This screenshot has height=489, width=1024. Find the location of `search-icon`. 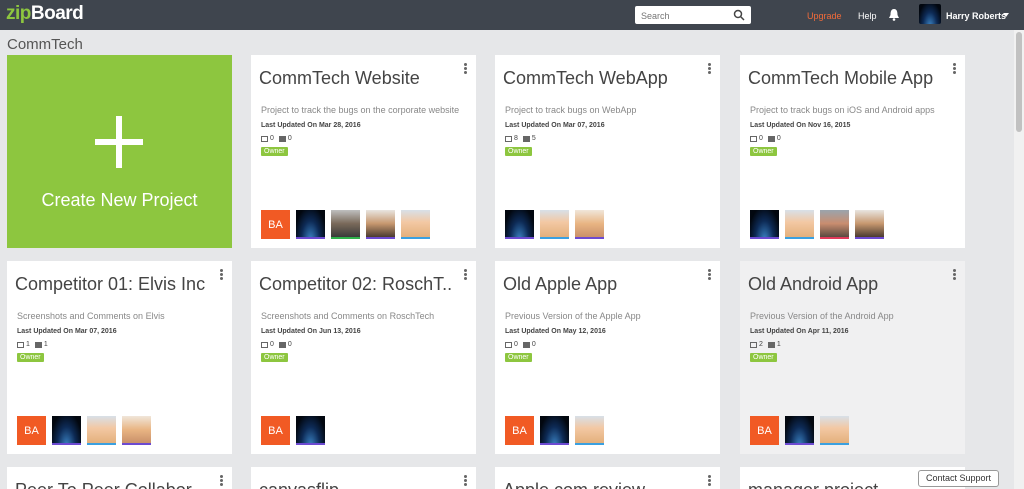

search-icon is located at coordinates (739, 15).